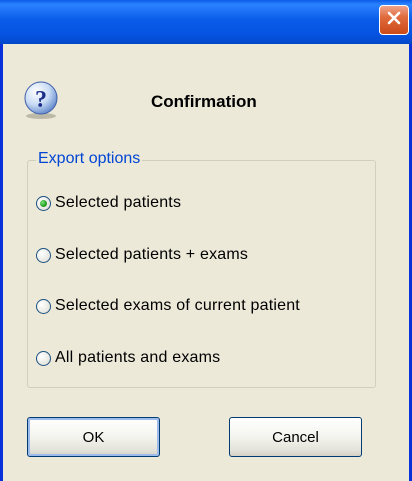 Image resolution: width=412 pixels, height=481 pixels. I want to click on dialog-header: ? Confirmation, so click(206, 102).